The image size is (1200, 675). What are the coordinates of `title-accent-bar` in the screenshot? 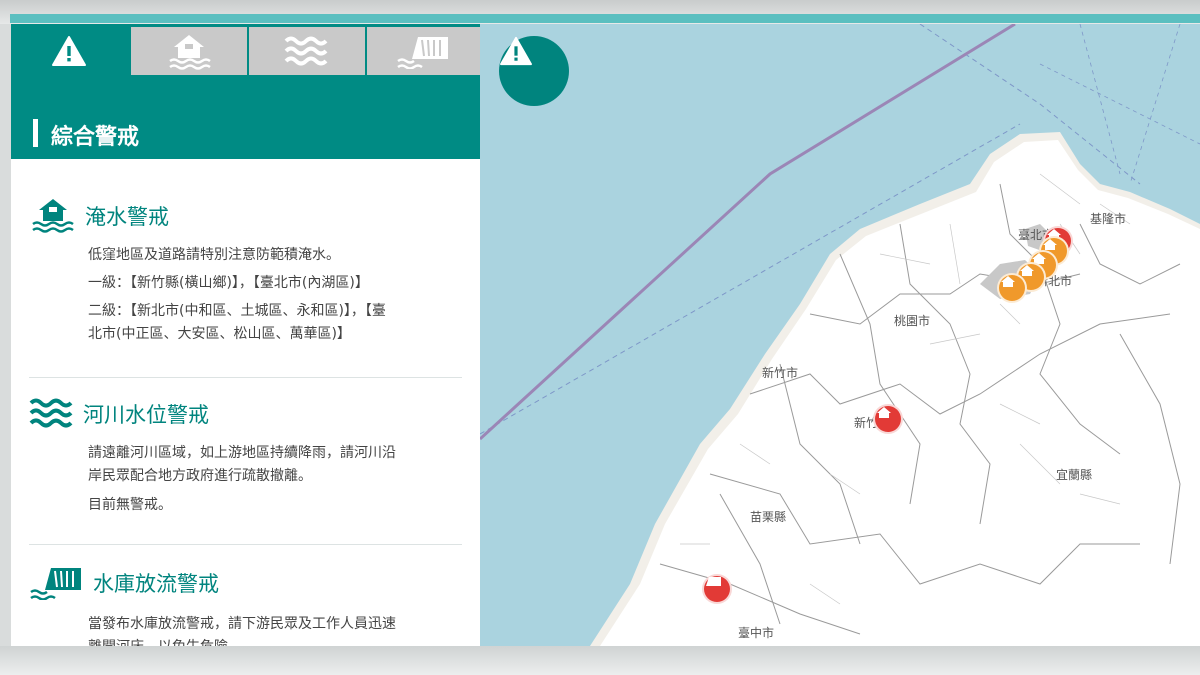 It's located at (35, 133).